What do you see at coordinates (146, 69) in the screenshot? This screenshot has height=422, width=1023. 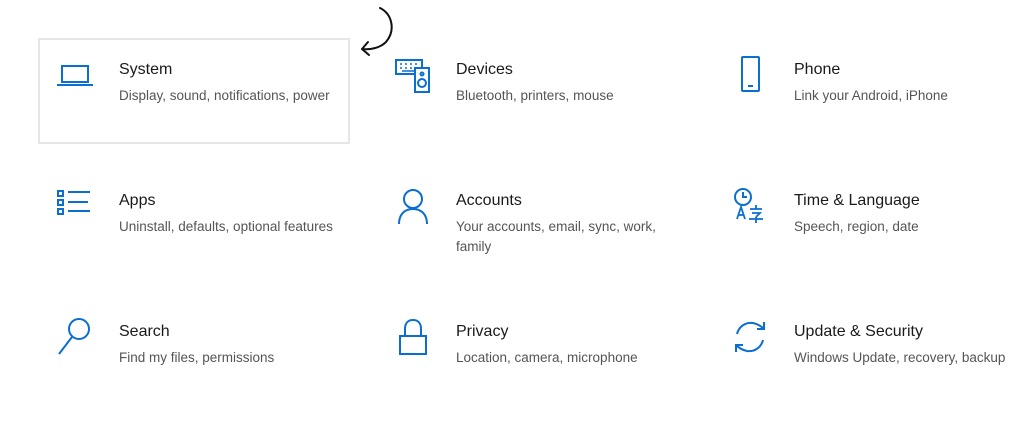 I see `tile-title: System` at bounding box center [146, 69].